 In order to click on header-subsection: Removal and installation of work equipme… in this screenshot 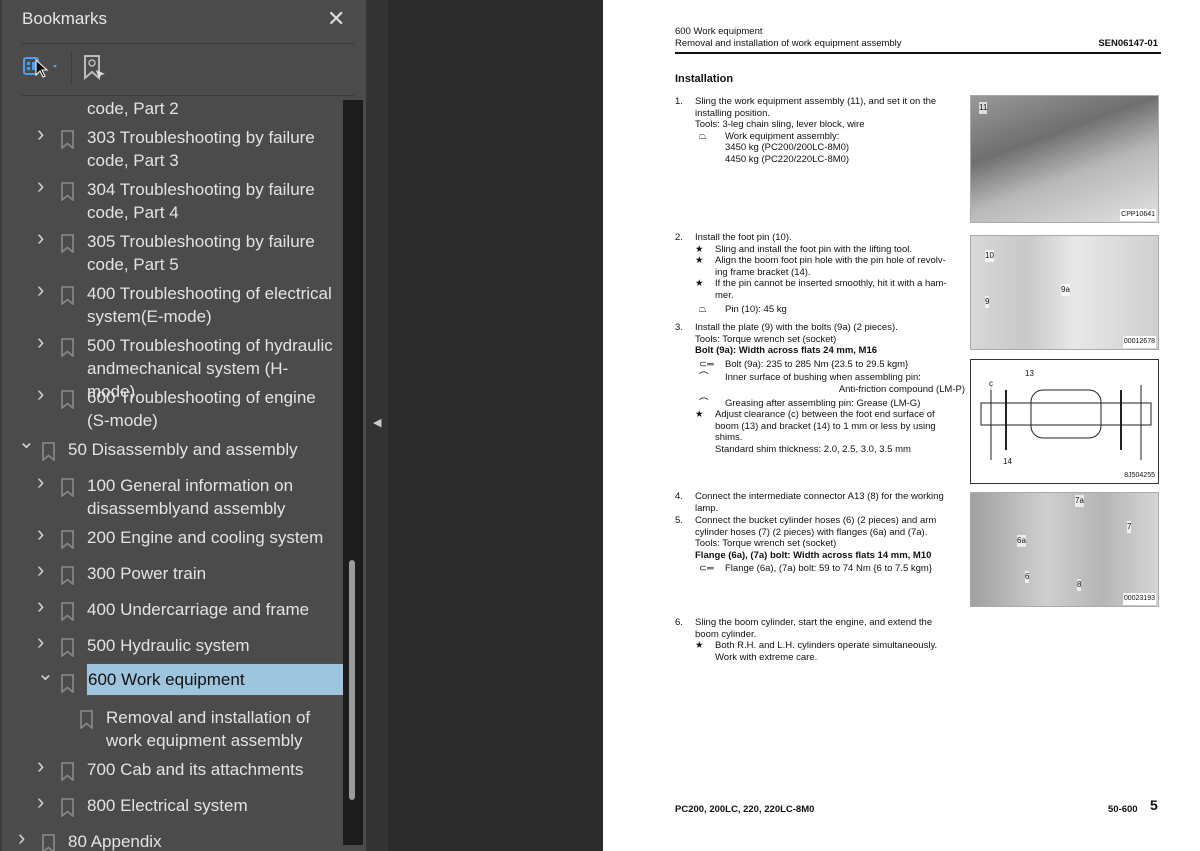, I will do `click(788, 43)`.